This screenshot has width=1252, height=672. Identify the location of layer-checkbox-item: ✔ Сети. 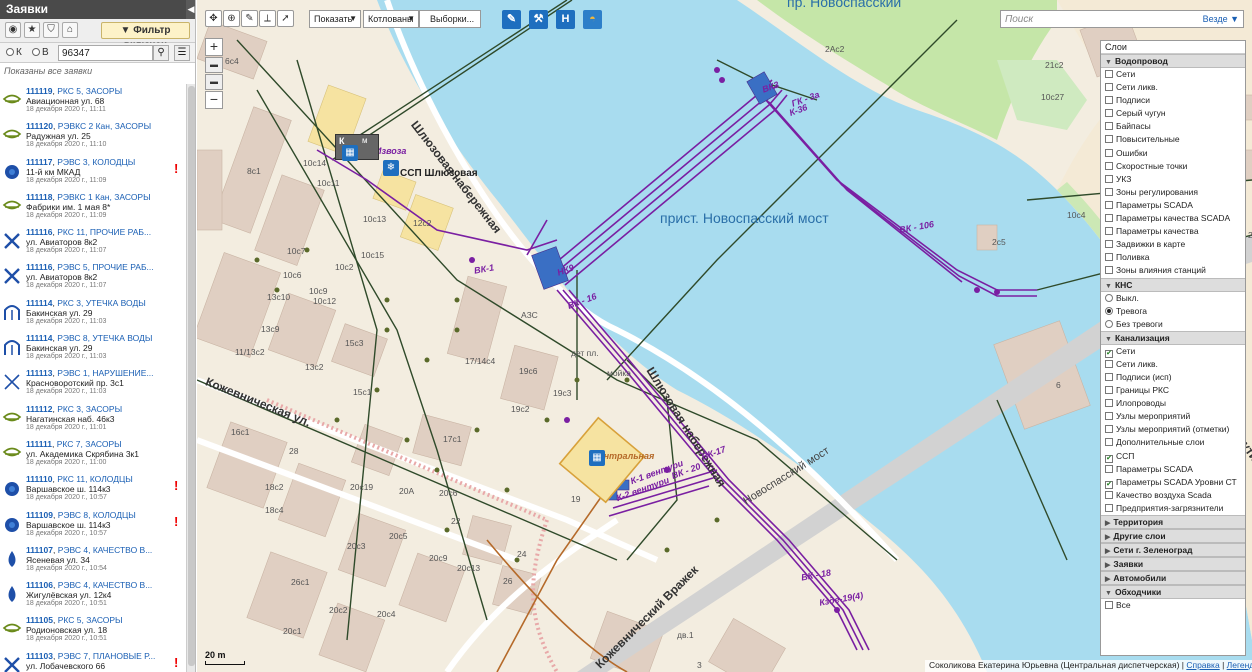
(1173, 351).